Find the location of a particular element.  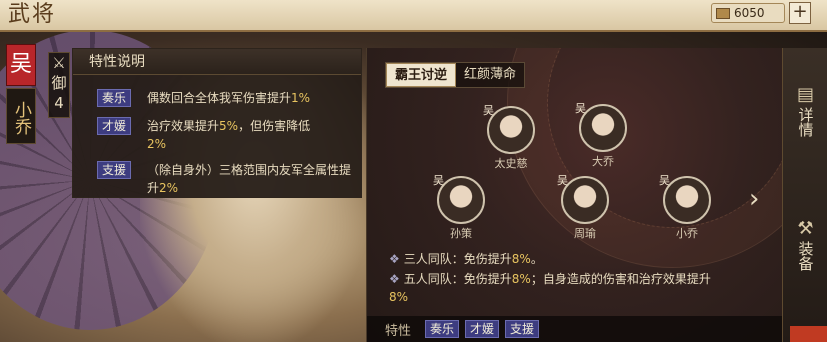

team-member: 吴 大乔 is located at coordinates (603, 135).